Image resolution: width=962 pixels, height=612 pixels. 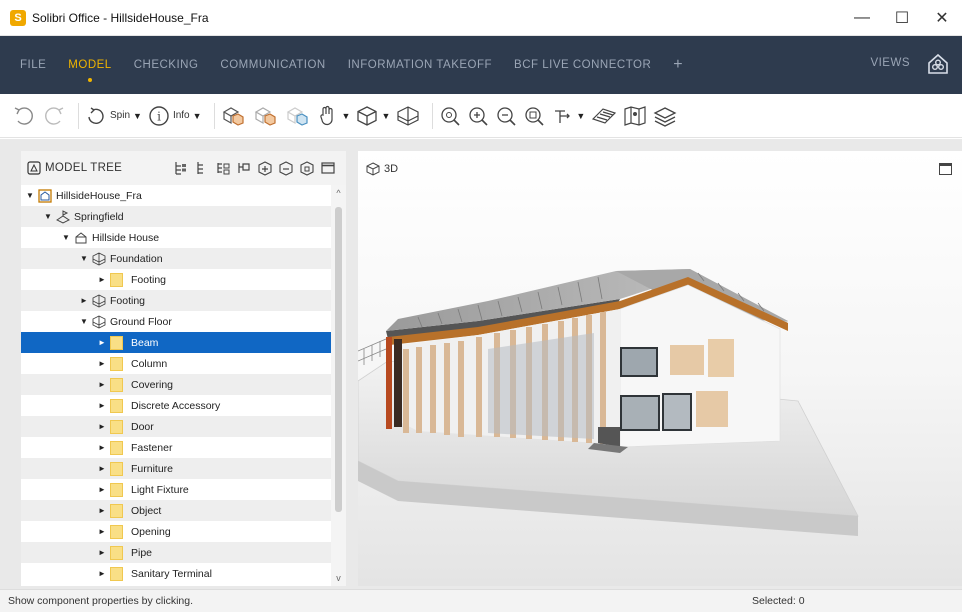 I want to click on tree-row-folder: ► Footing, so click(x=176, y=279).